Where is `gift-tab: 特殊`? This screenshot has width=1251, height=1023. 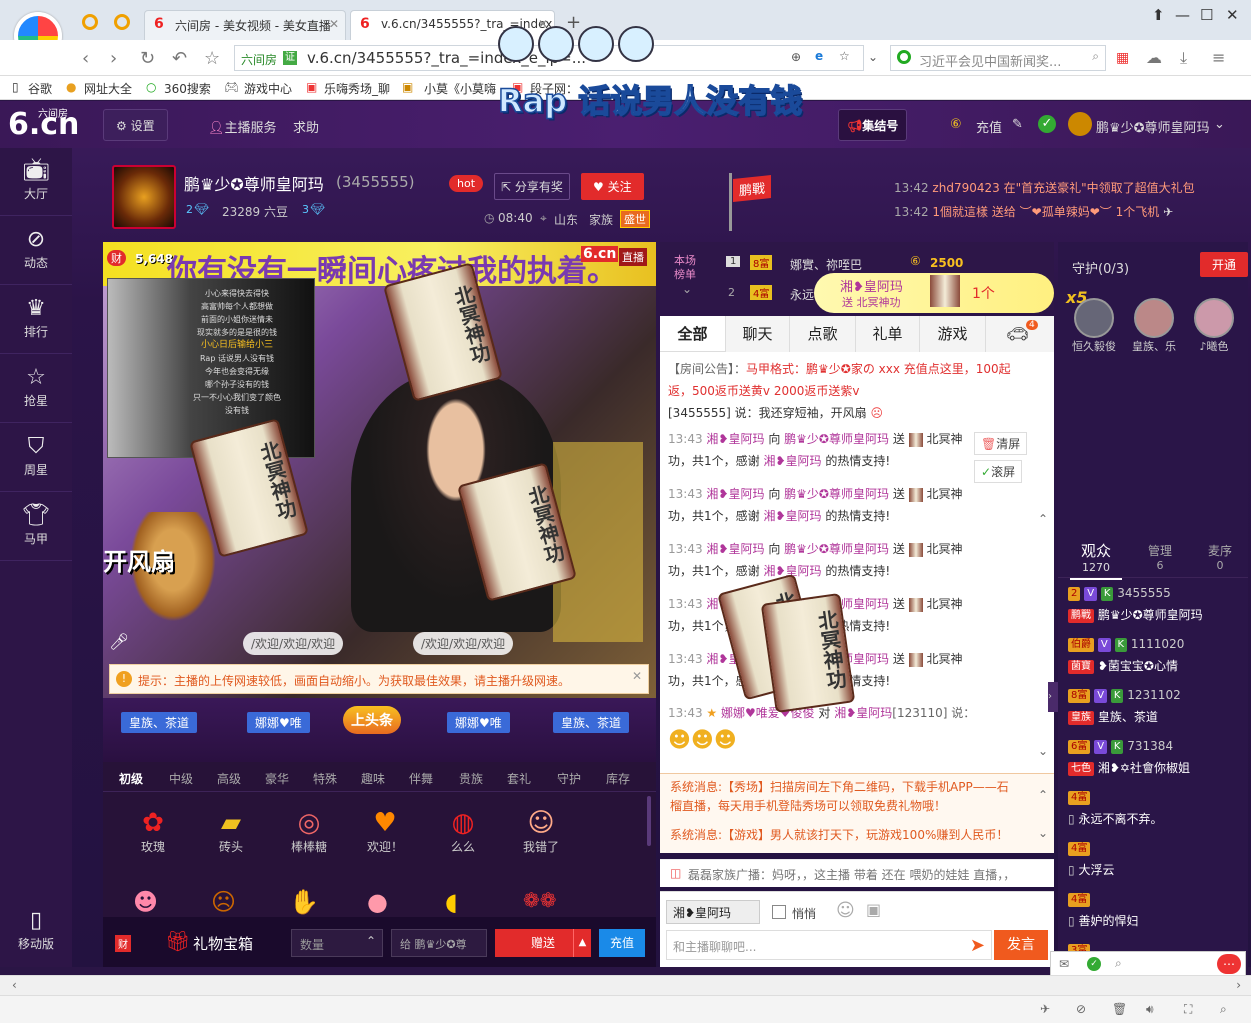 gift-tab: 特殊 is located at coordinates (325, 778).